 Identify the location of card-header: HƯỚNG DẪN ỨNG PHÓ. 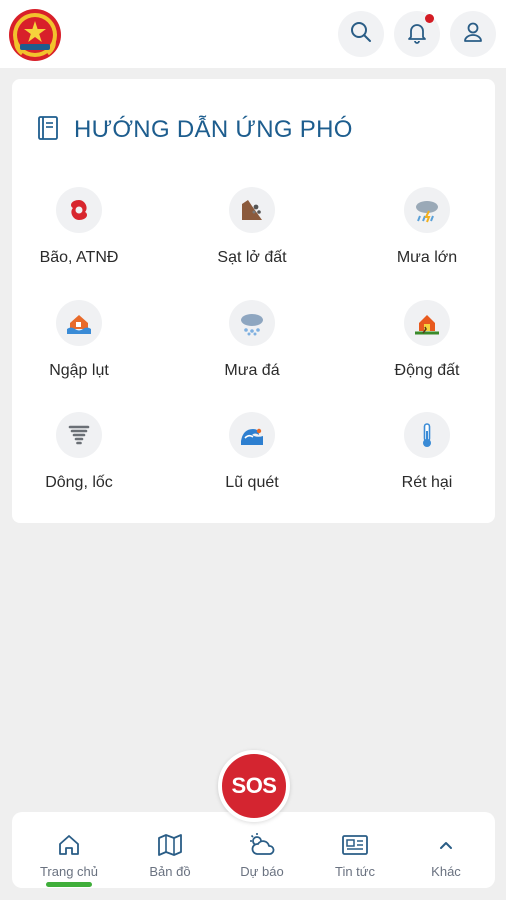
(194, 130).